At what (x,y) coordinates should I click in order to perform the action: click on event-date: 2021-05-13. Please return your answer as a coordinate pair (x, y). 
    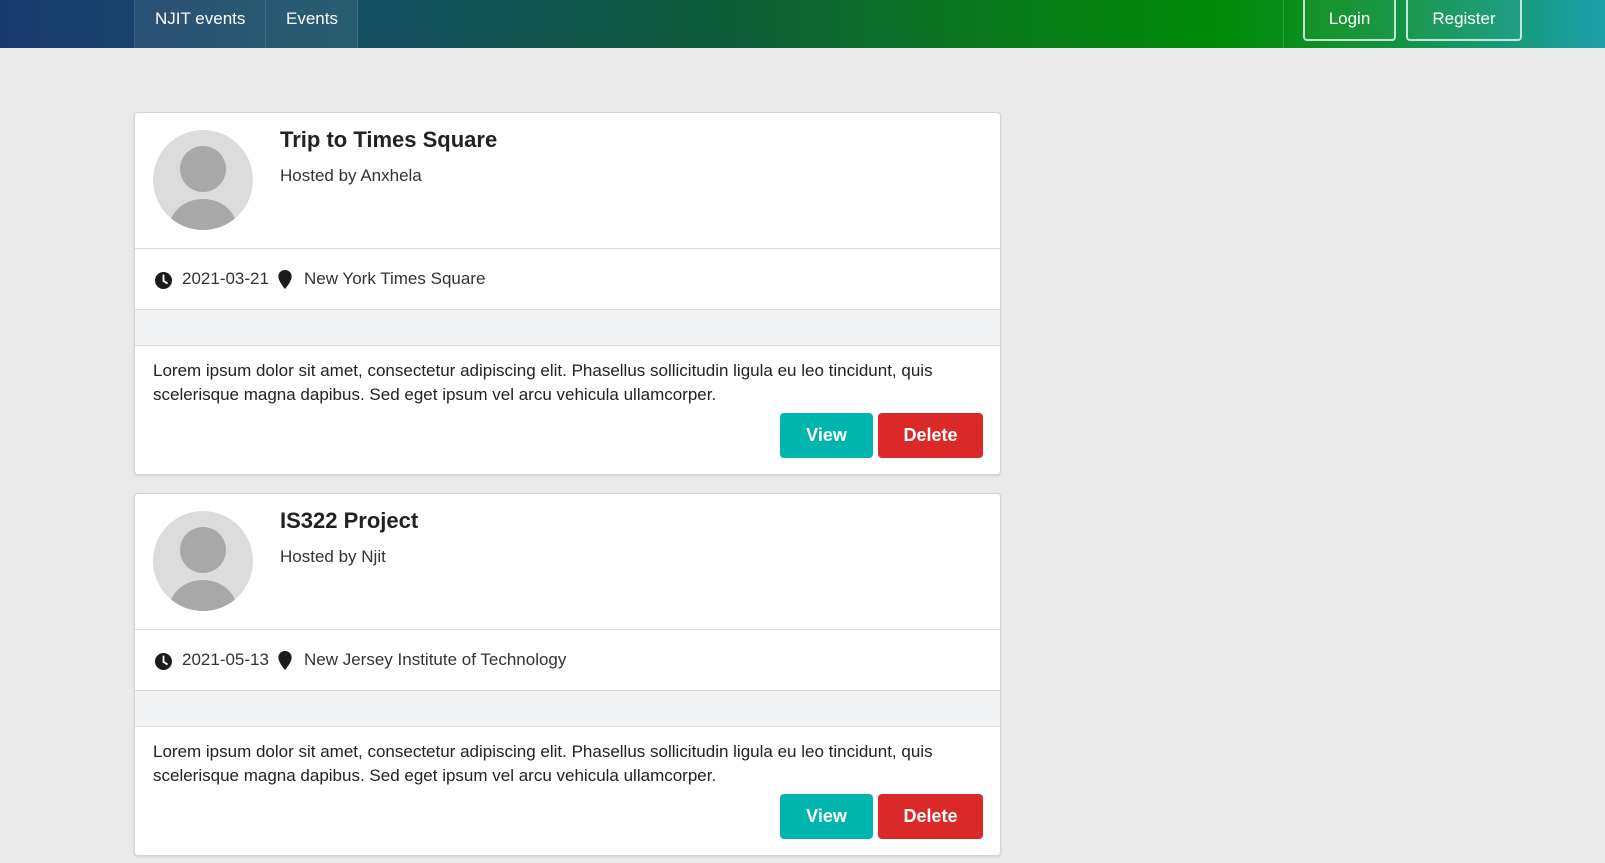
    Looking at the image, I should click on (225, 659).